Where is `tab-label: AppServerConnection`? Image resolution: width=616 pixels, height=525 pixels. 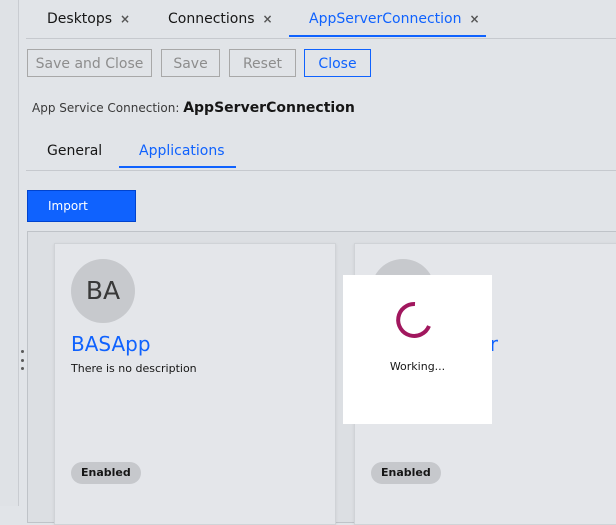 tab-label: AppServerConnection is located at coordinates (385, 19).